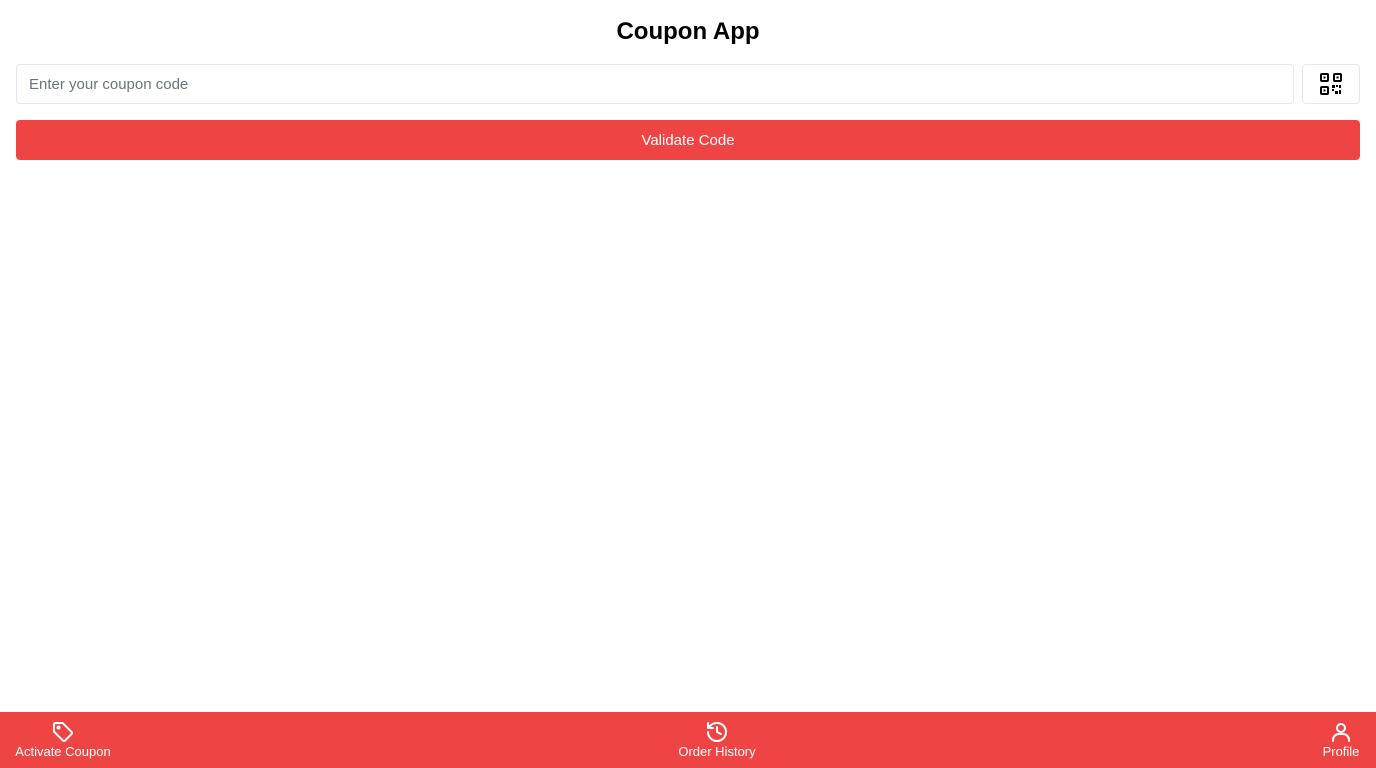 The height and width of the screenshot is (768, 1376). What do you see at coordinates (63, 732) in the screenshot?
I see `tag-icon` at bounding box center [63, 732].